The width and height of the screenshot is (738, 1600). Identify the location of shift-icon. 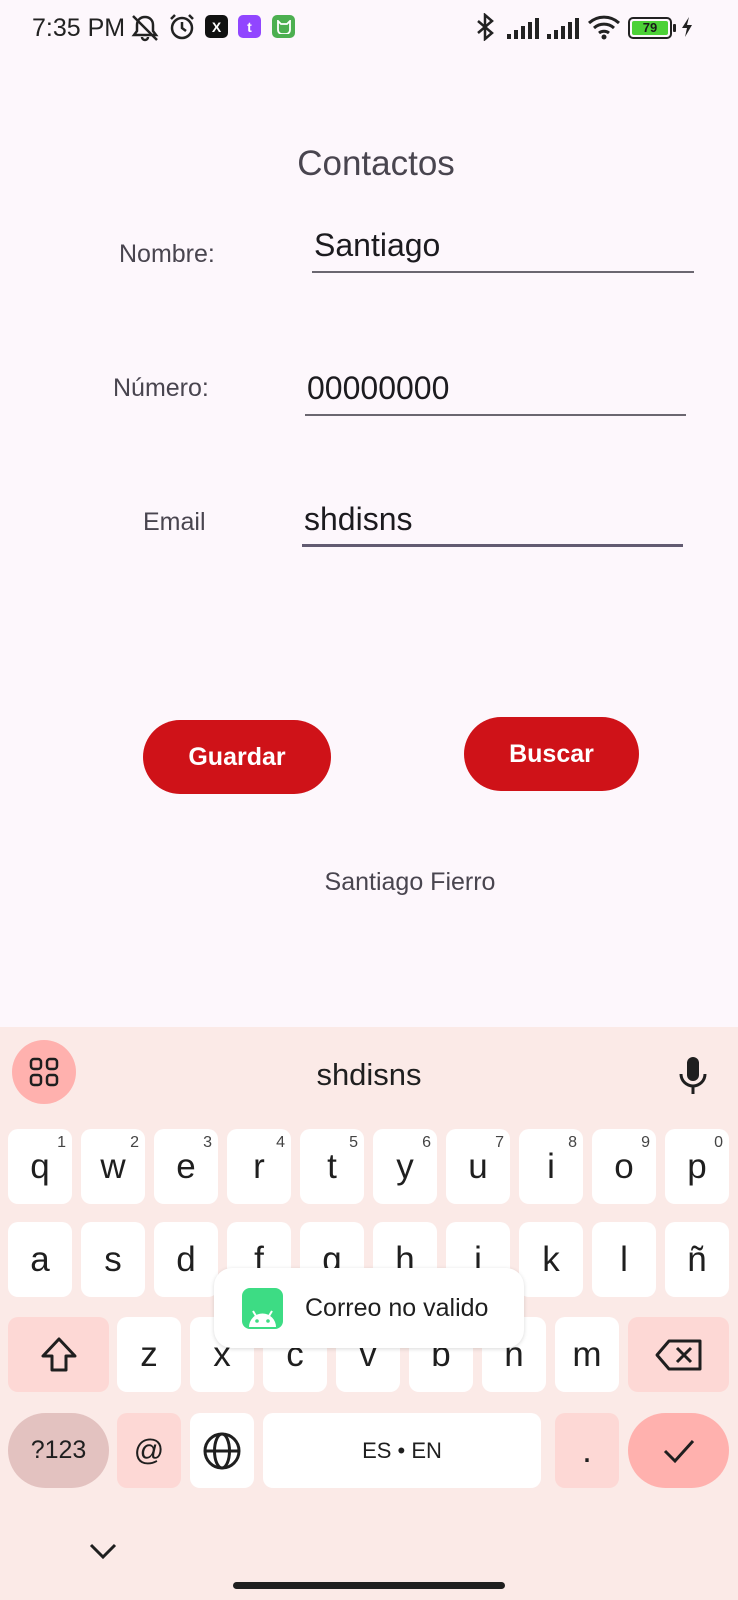
(58, 1354).